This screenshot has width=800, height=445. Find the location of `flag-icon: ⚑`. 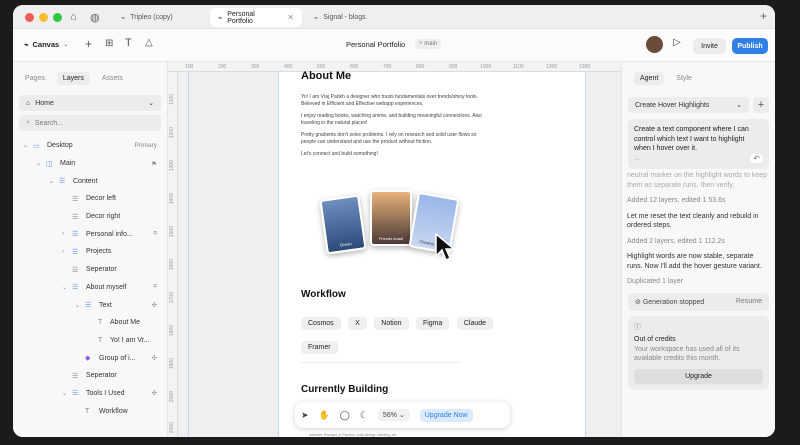

flag-icon: ⚑ is located at coordinates (154, 164).